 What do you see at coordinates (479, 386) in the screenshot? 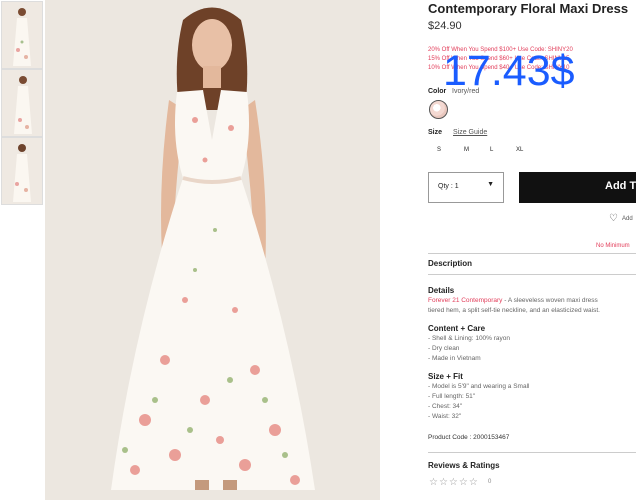
I see `size-fit-line: - Model is 5'9" and wearing a Small` at bounding box center [479, 386].